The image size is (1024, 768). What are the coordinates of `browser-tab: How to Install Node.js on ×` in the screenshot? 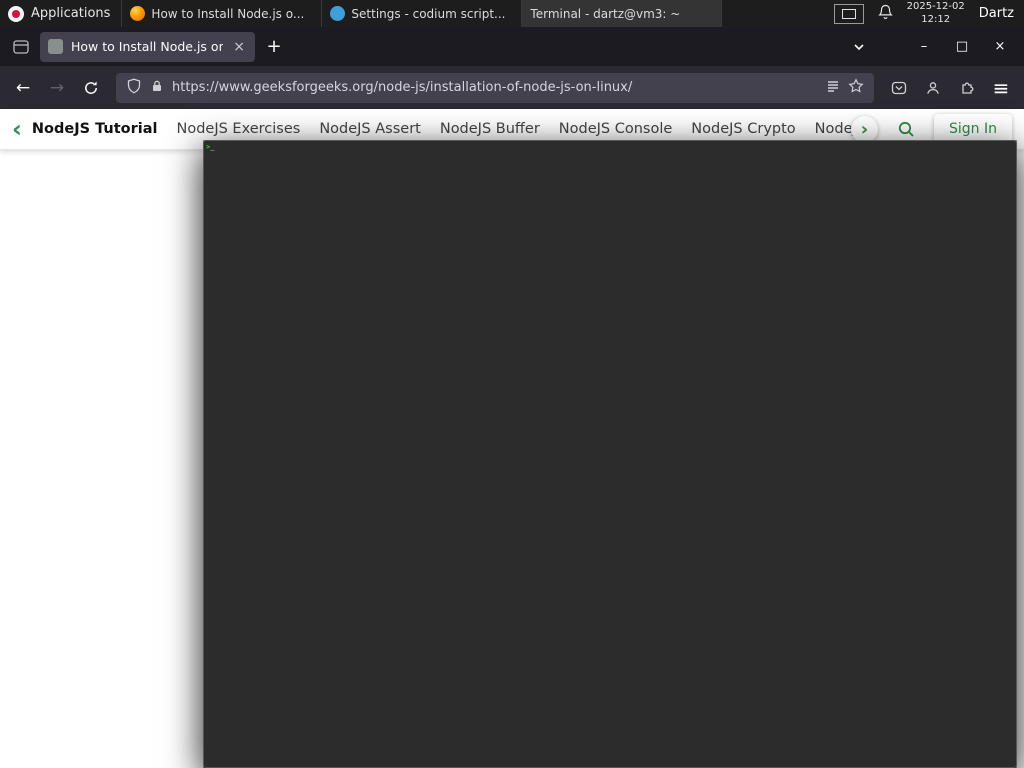 It's located at (147, 46).